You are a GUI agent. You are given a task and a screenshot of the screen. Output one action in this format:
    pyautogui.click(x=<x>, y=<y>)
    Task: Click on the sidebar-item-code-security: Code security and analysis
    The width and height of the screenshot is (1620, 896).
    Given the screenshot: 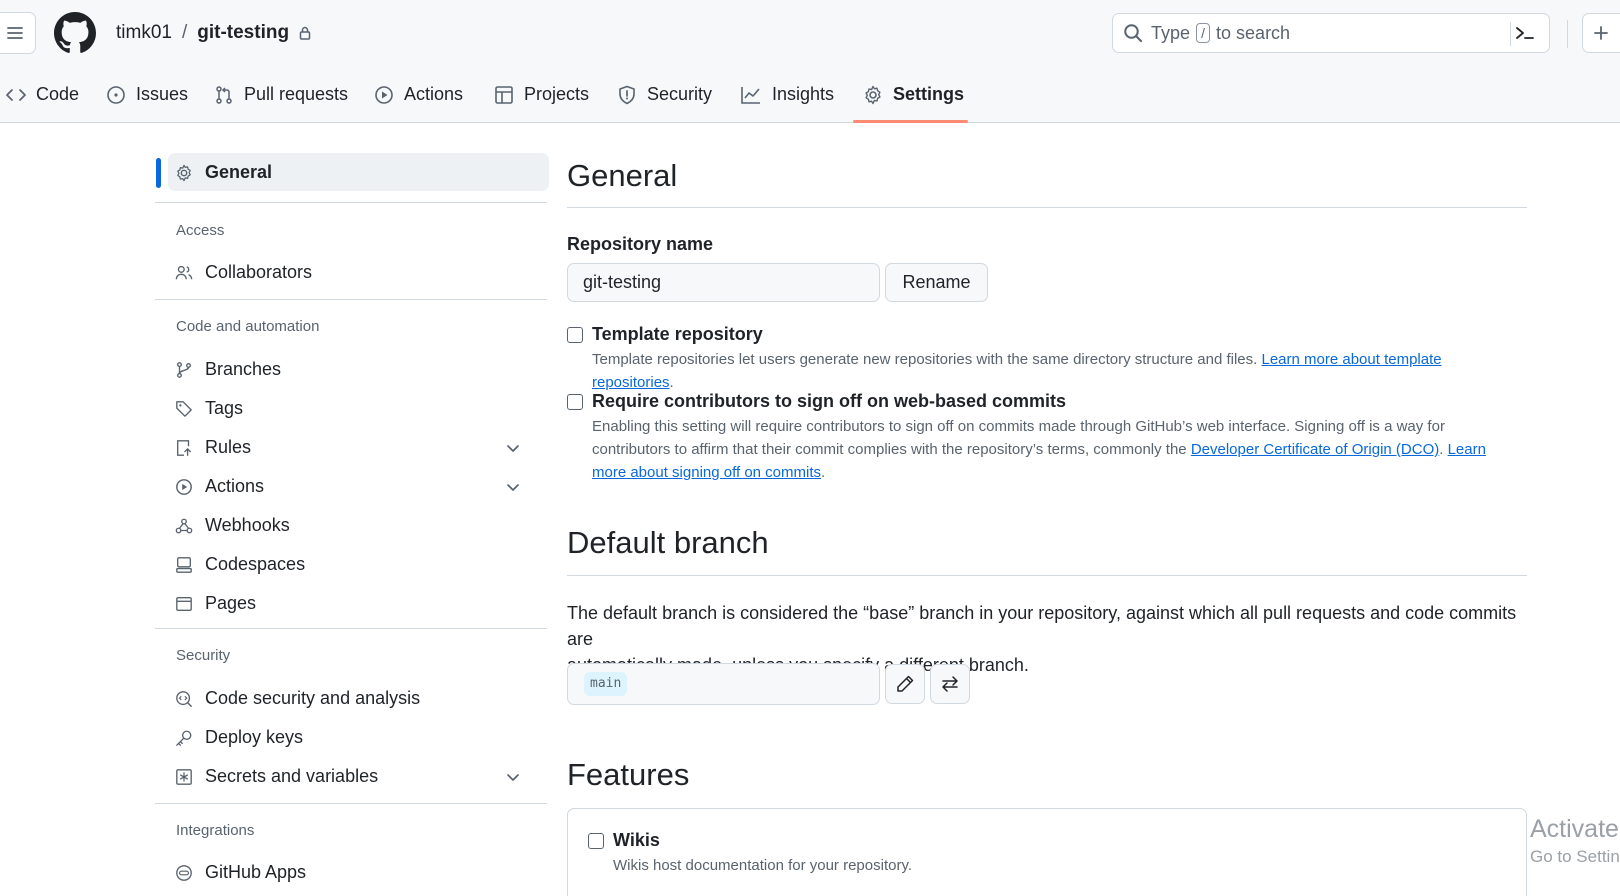 What is the action you would take?
    pyautogui.click(x=351, y=698)
    